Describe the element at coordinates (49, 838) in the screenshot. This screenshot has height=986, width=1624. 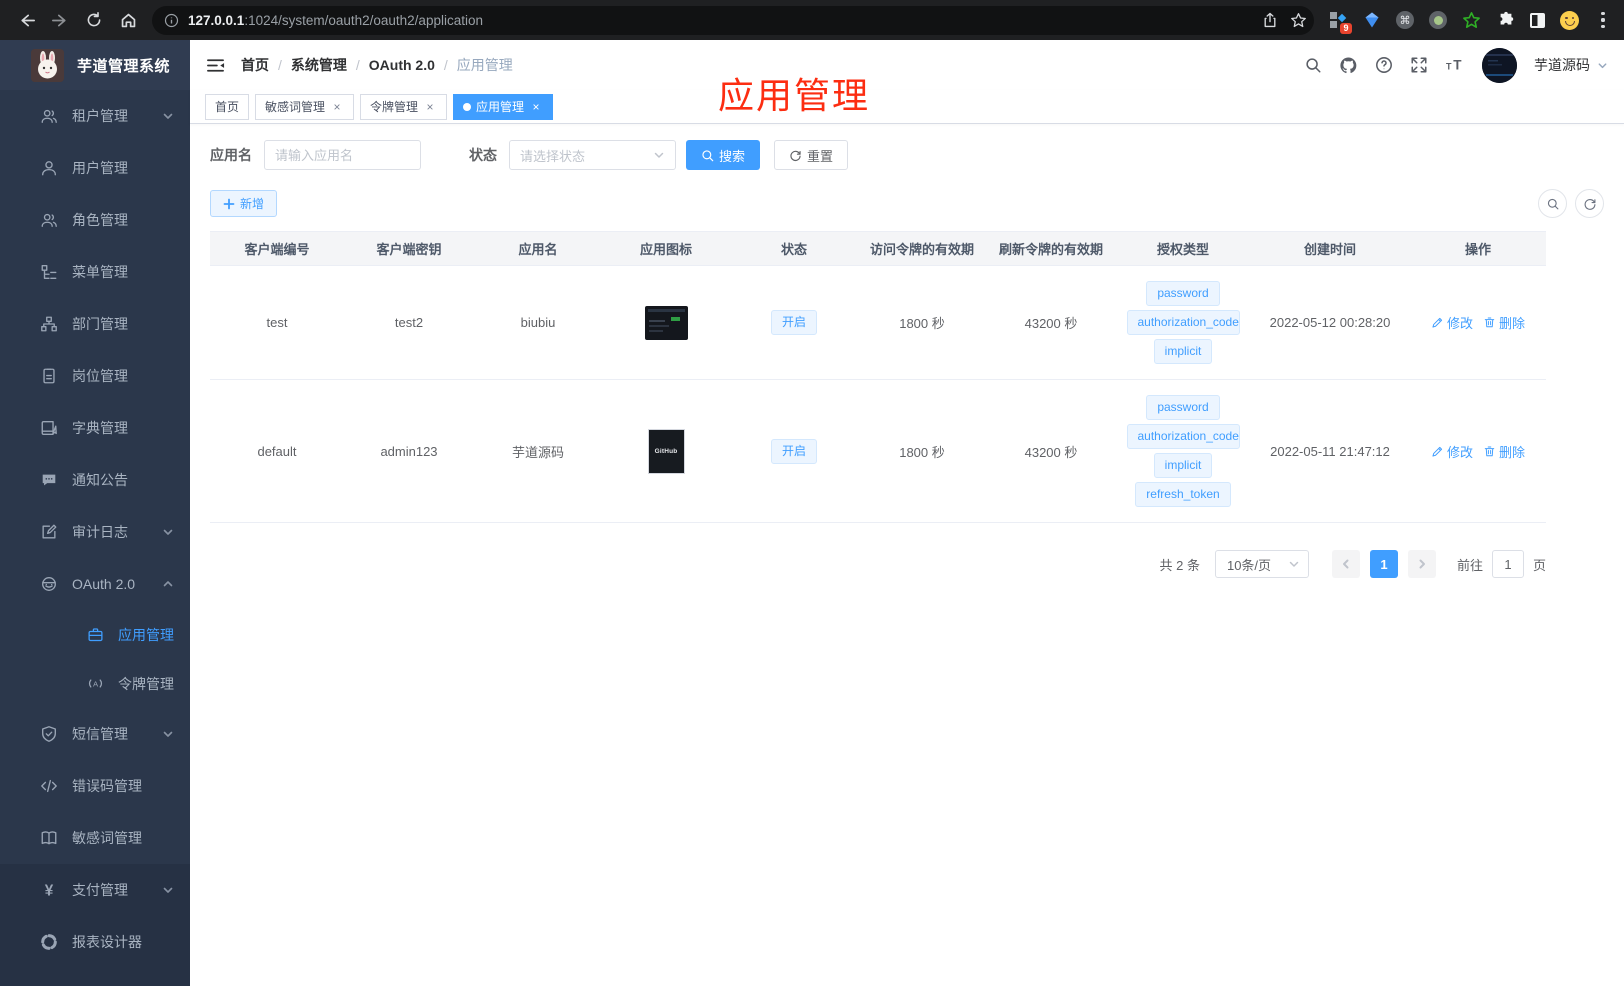
I see `open-book-icon` at that location.